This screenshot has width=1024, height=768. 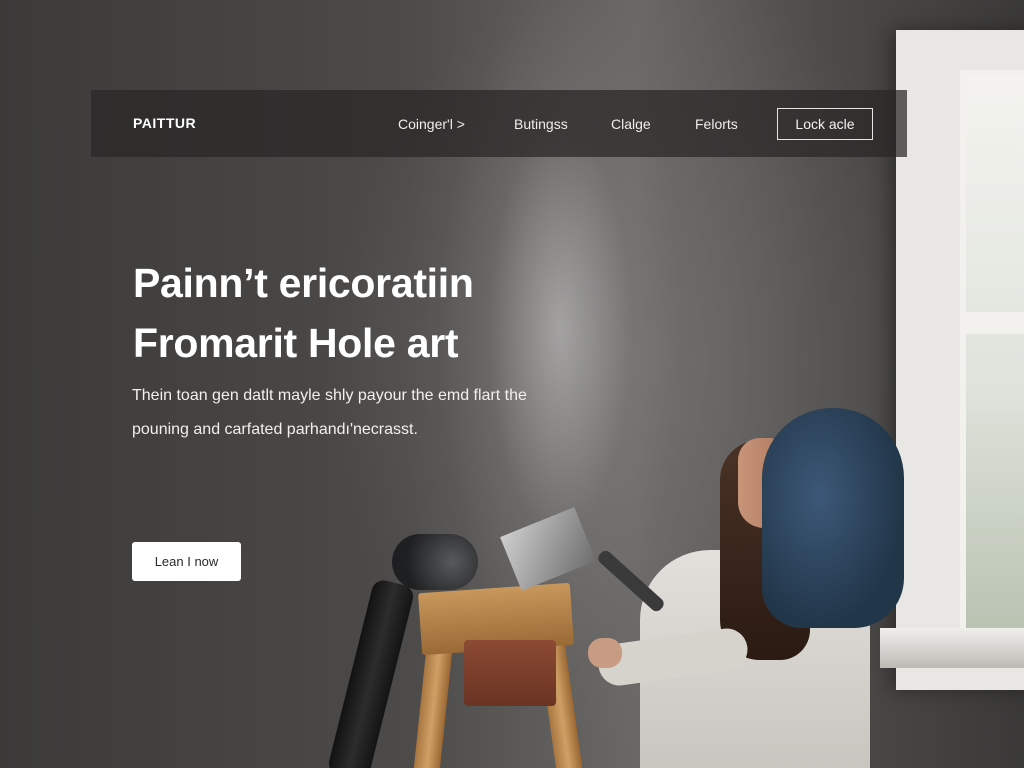 What do you see at coordinates (631, 124) in the screenshot?
I see `nav-link-3: Clalge` at bounding box center [631, 124].